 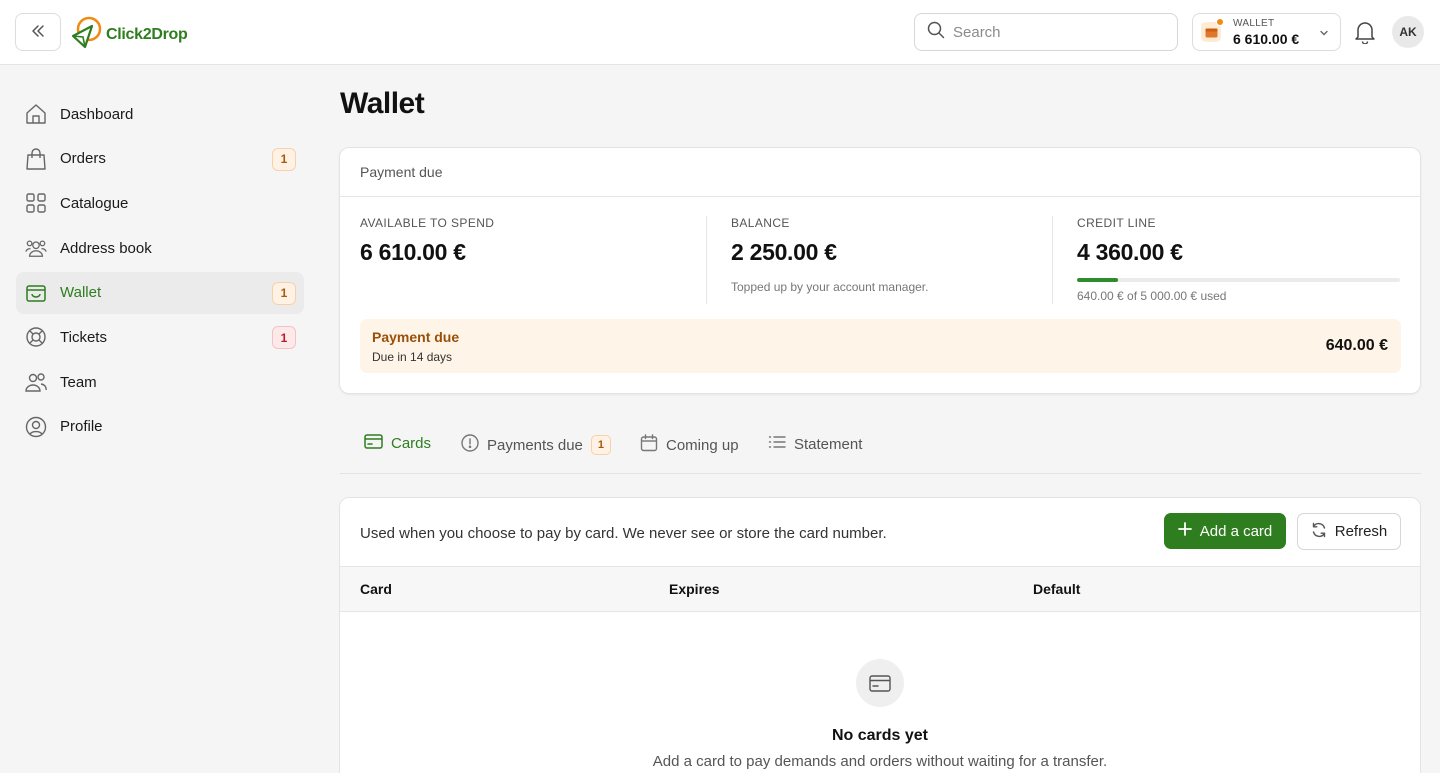 I want to click on sidebar-item-catalogue: Catalogue, so click(x=160, y=203).